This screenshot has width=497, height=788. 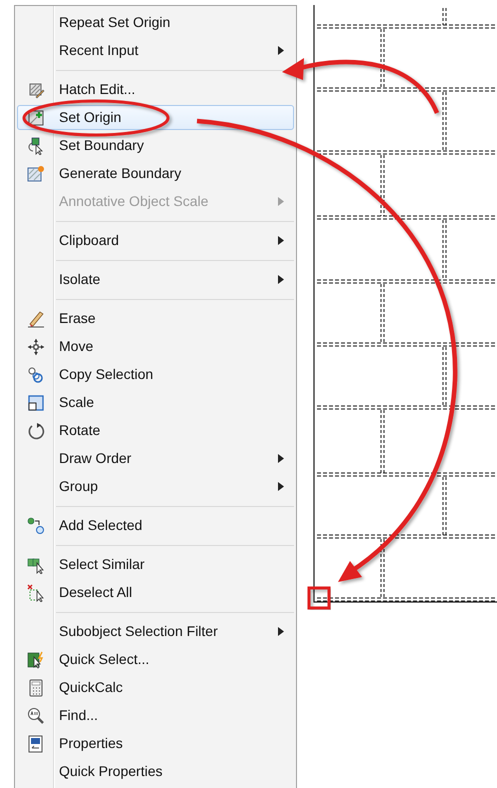 I want to click on menu-item: Properties, so click(x=155, y=743).